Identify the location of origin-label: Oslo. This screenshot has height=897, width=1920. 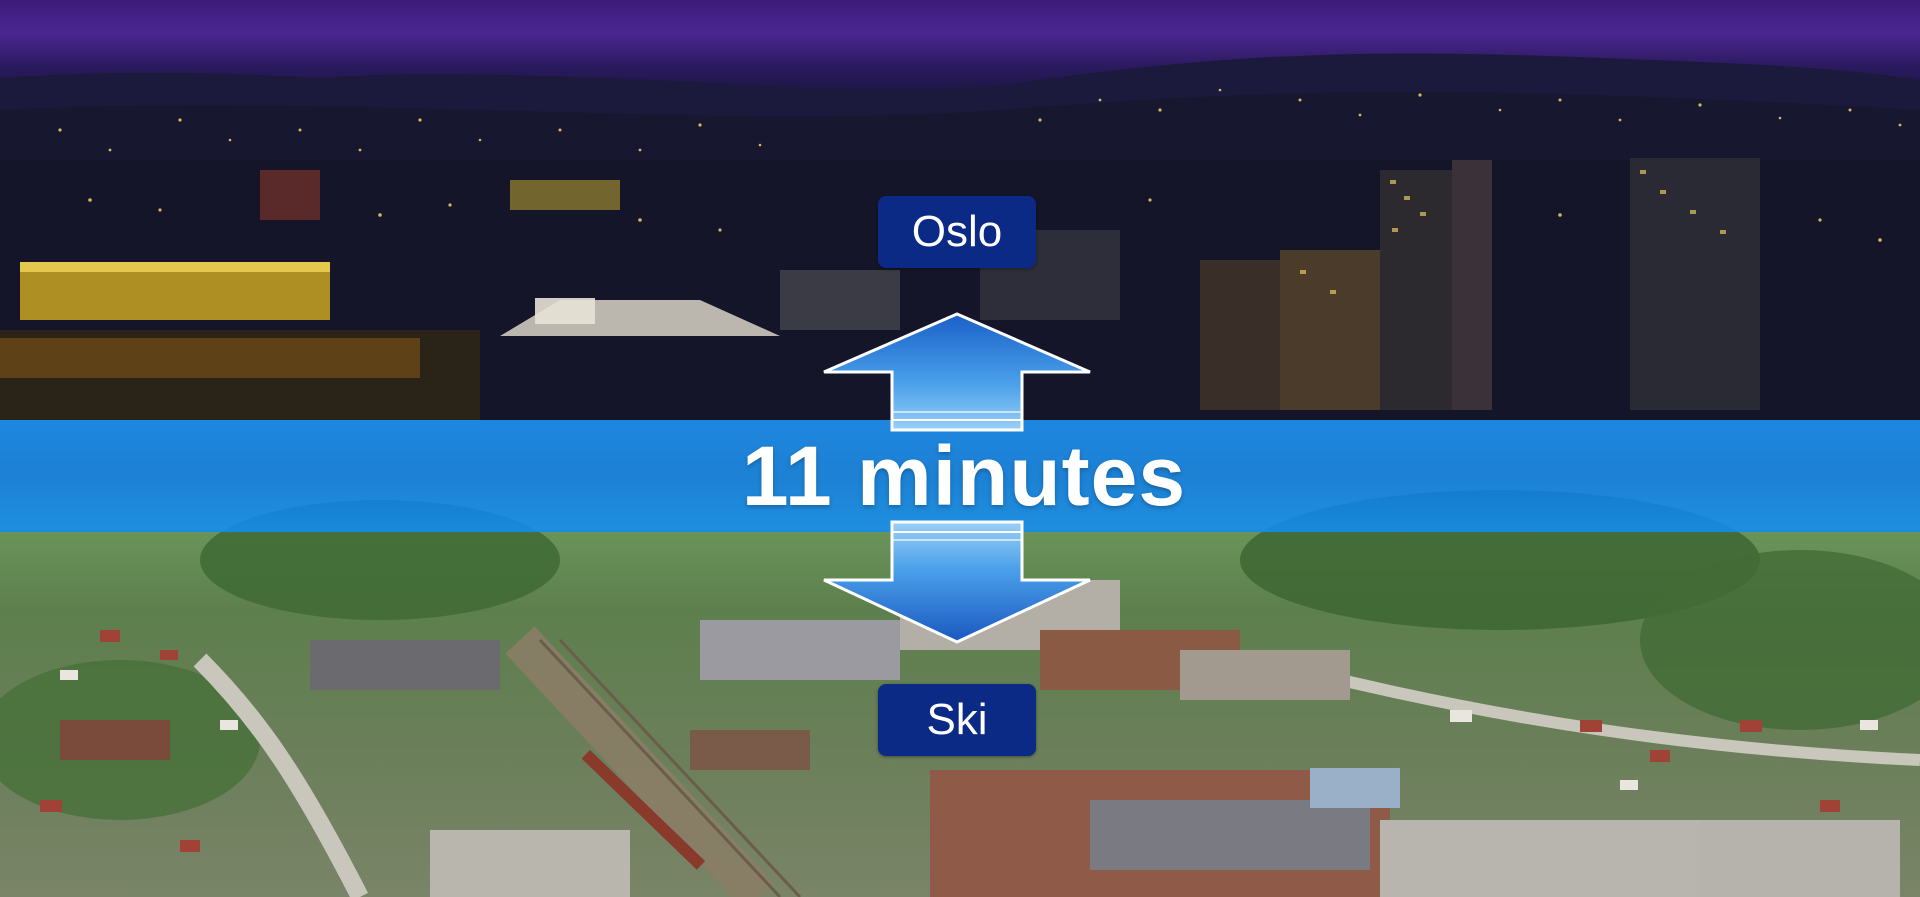
(957, 232).